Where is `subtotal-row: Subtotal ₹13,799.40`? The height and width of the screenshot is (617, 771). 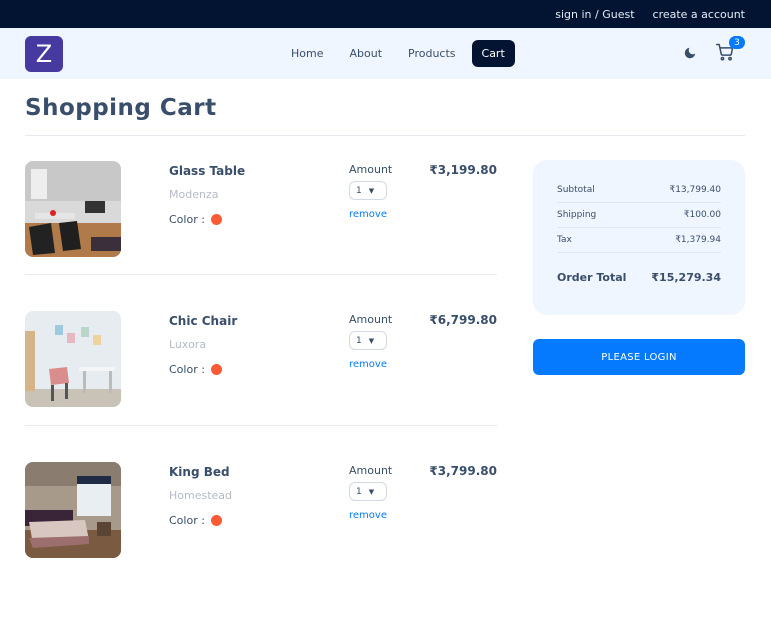
subtotal-row: Subtotal ₹13,799.40 is located at coordinates (639, 190).